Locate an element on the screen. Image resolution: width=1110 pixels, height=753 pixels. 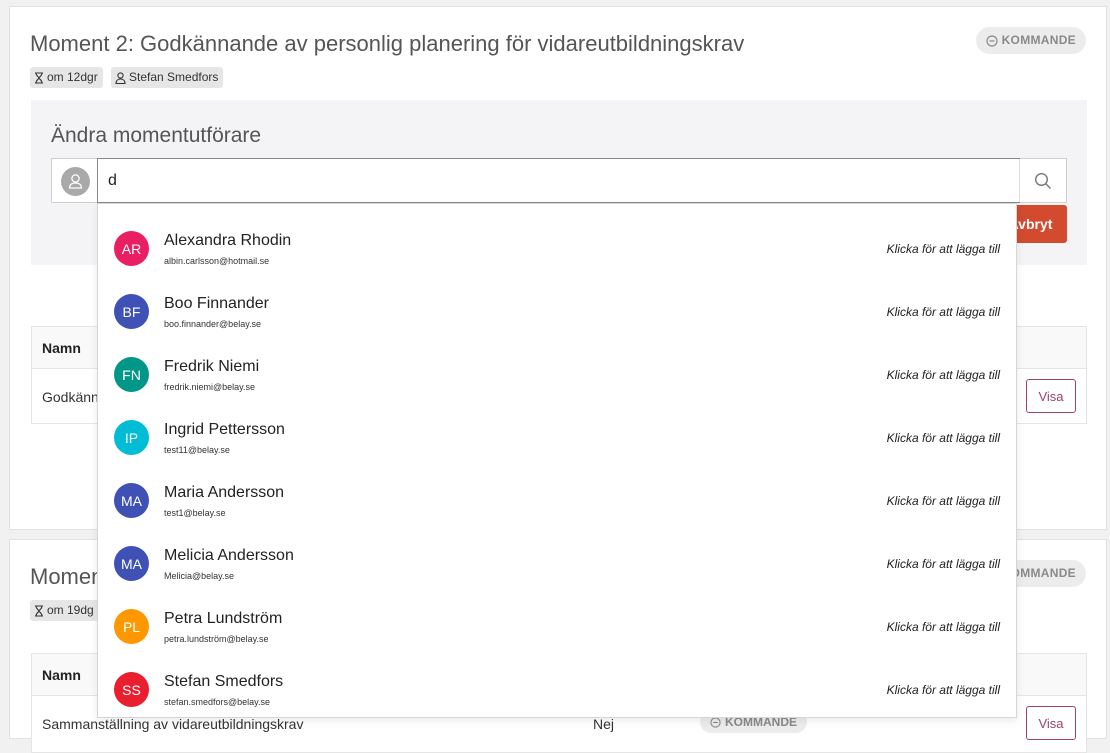
suggestion-name: Boo Finnander is located at coordinates (216, 303).